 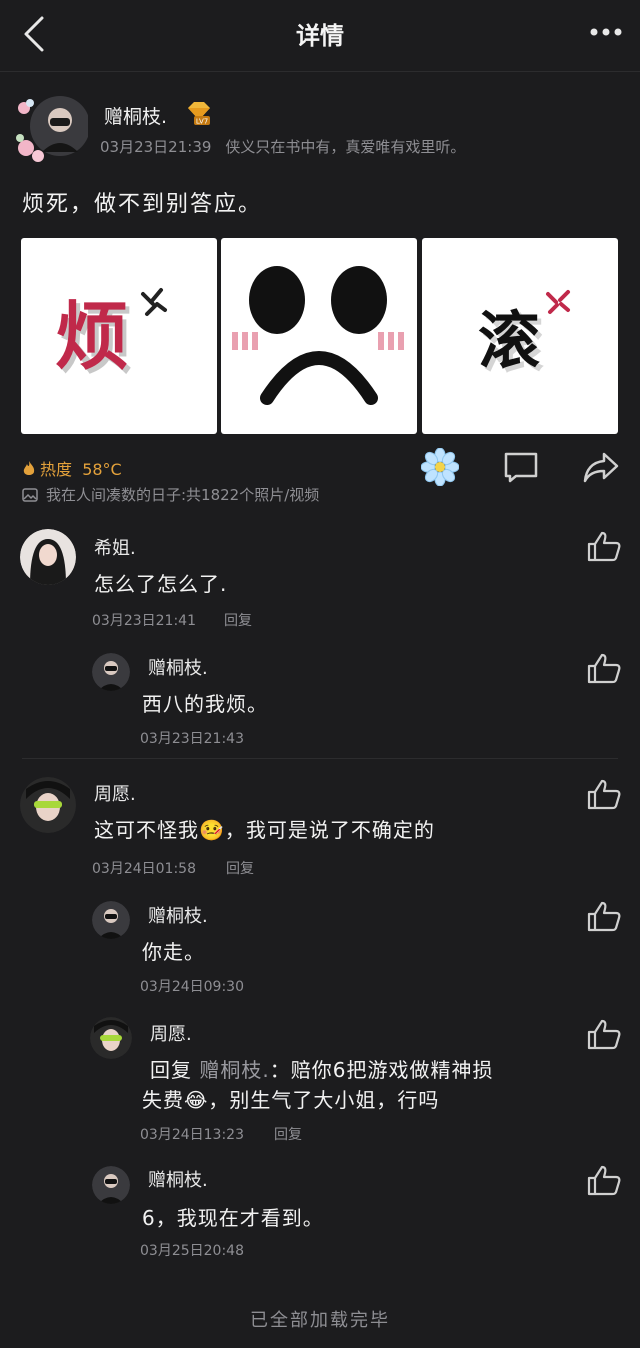 What do you see at coordinates (56, 469) in the screenshot?
I see `heat-label: 热度` at bounding box center [56, 469].